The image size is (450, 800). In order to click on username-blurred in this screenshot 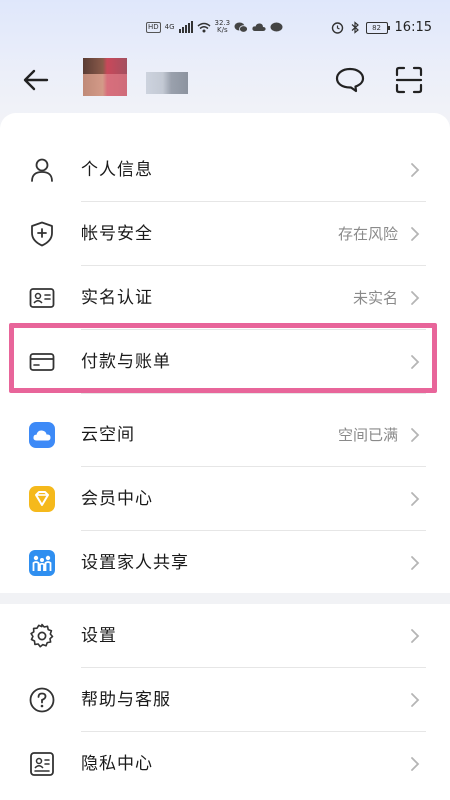, I will do `click(167, 83)`.